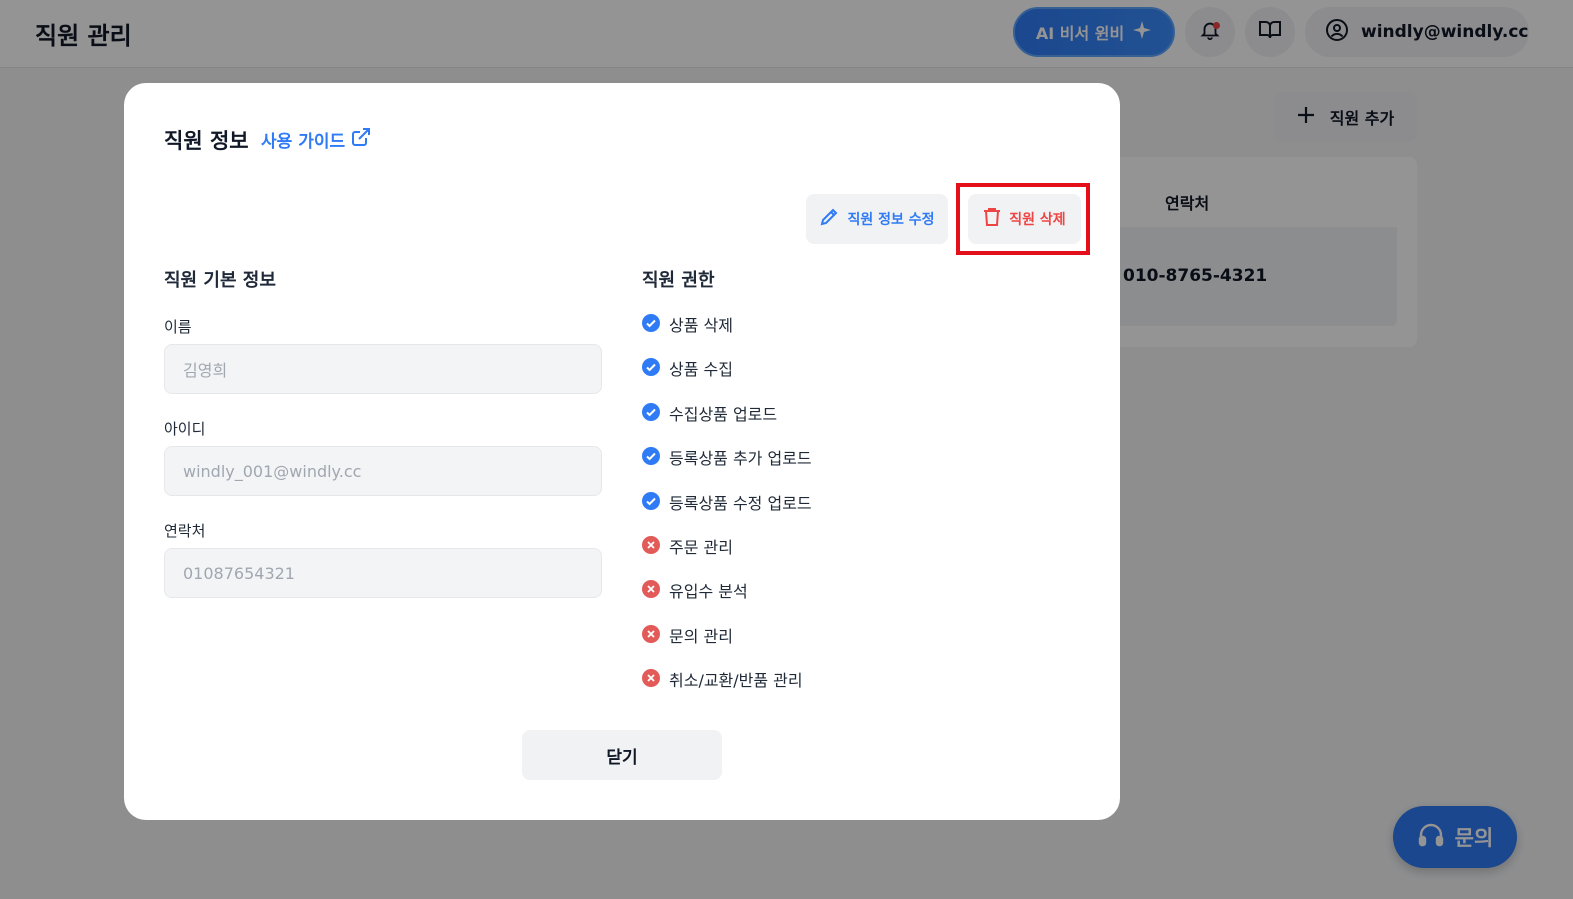 Image resolution: width=1573 pixels, height=899 pixels. I want to click on contact-label: 연락처, so click(185, 531).